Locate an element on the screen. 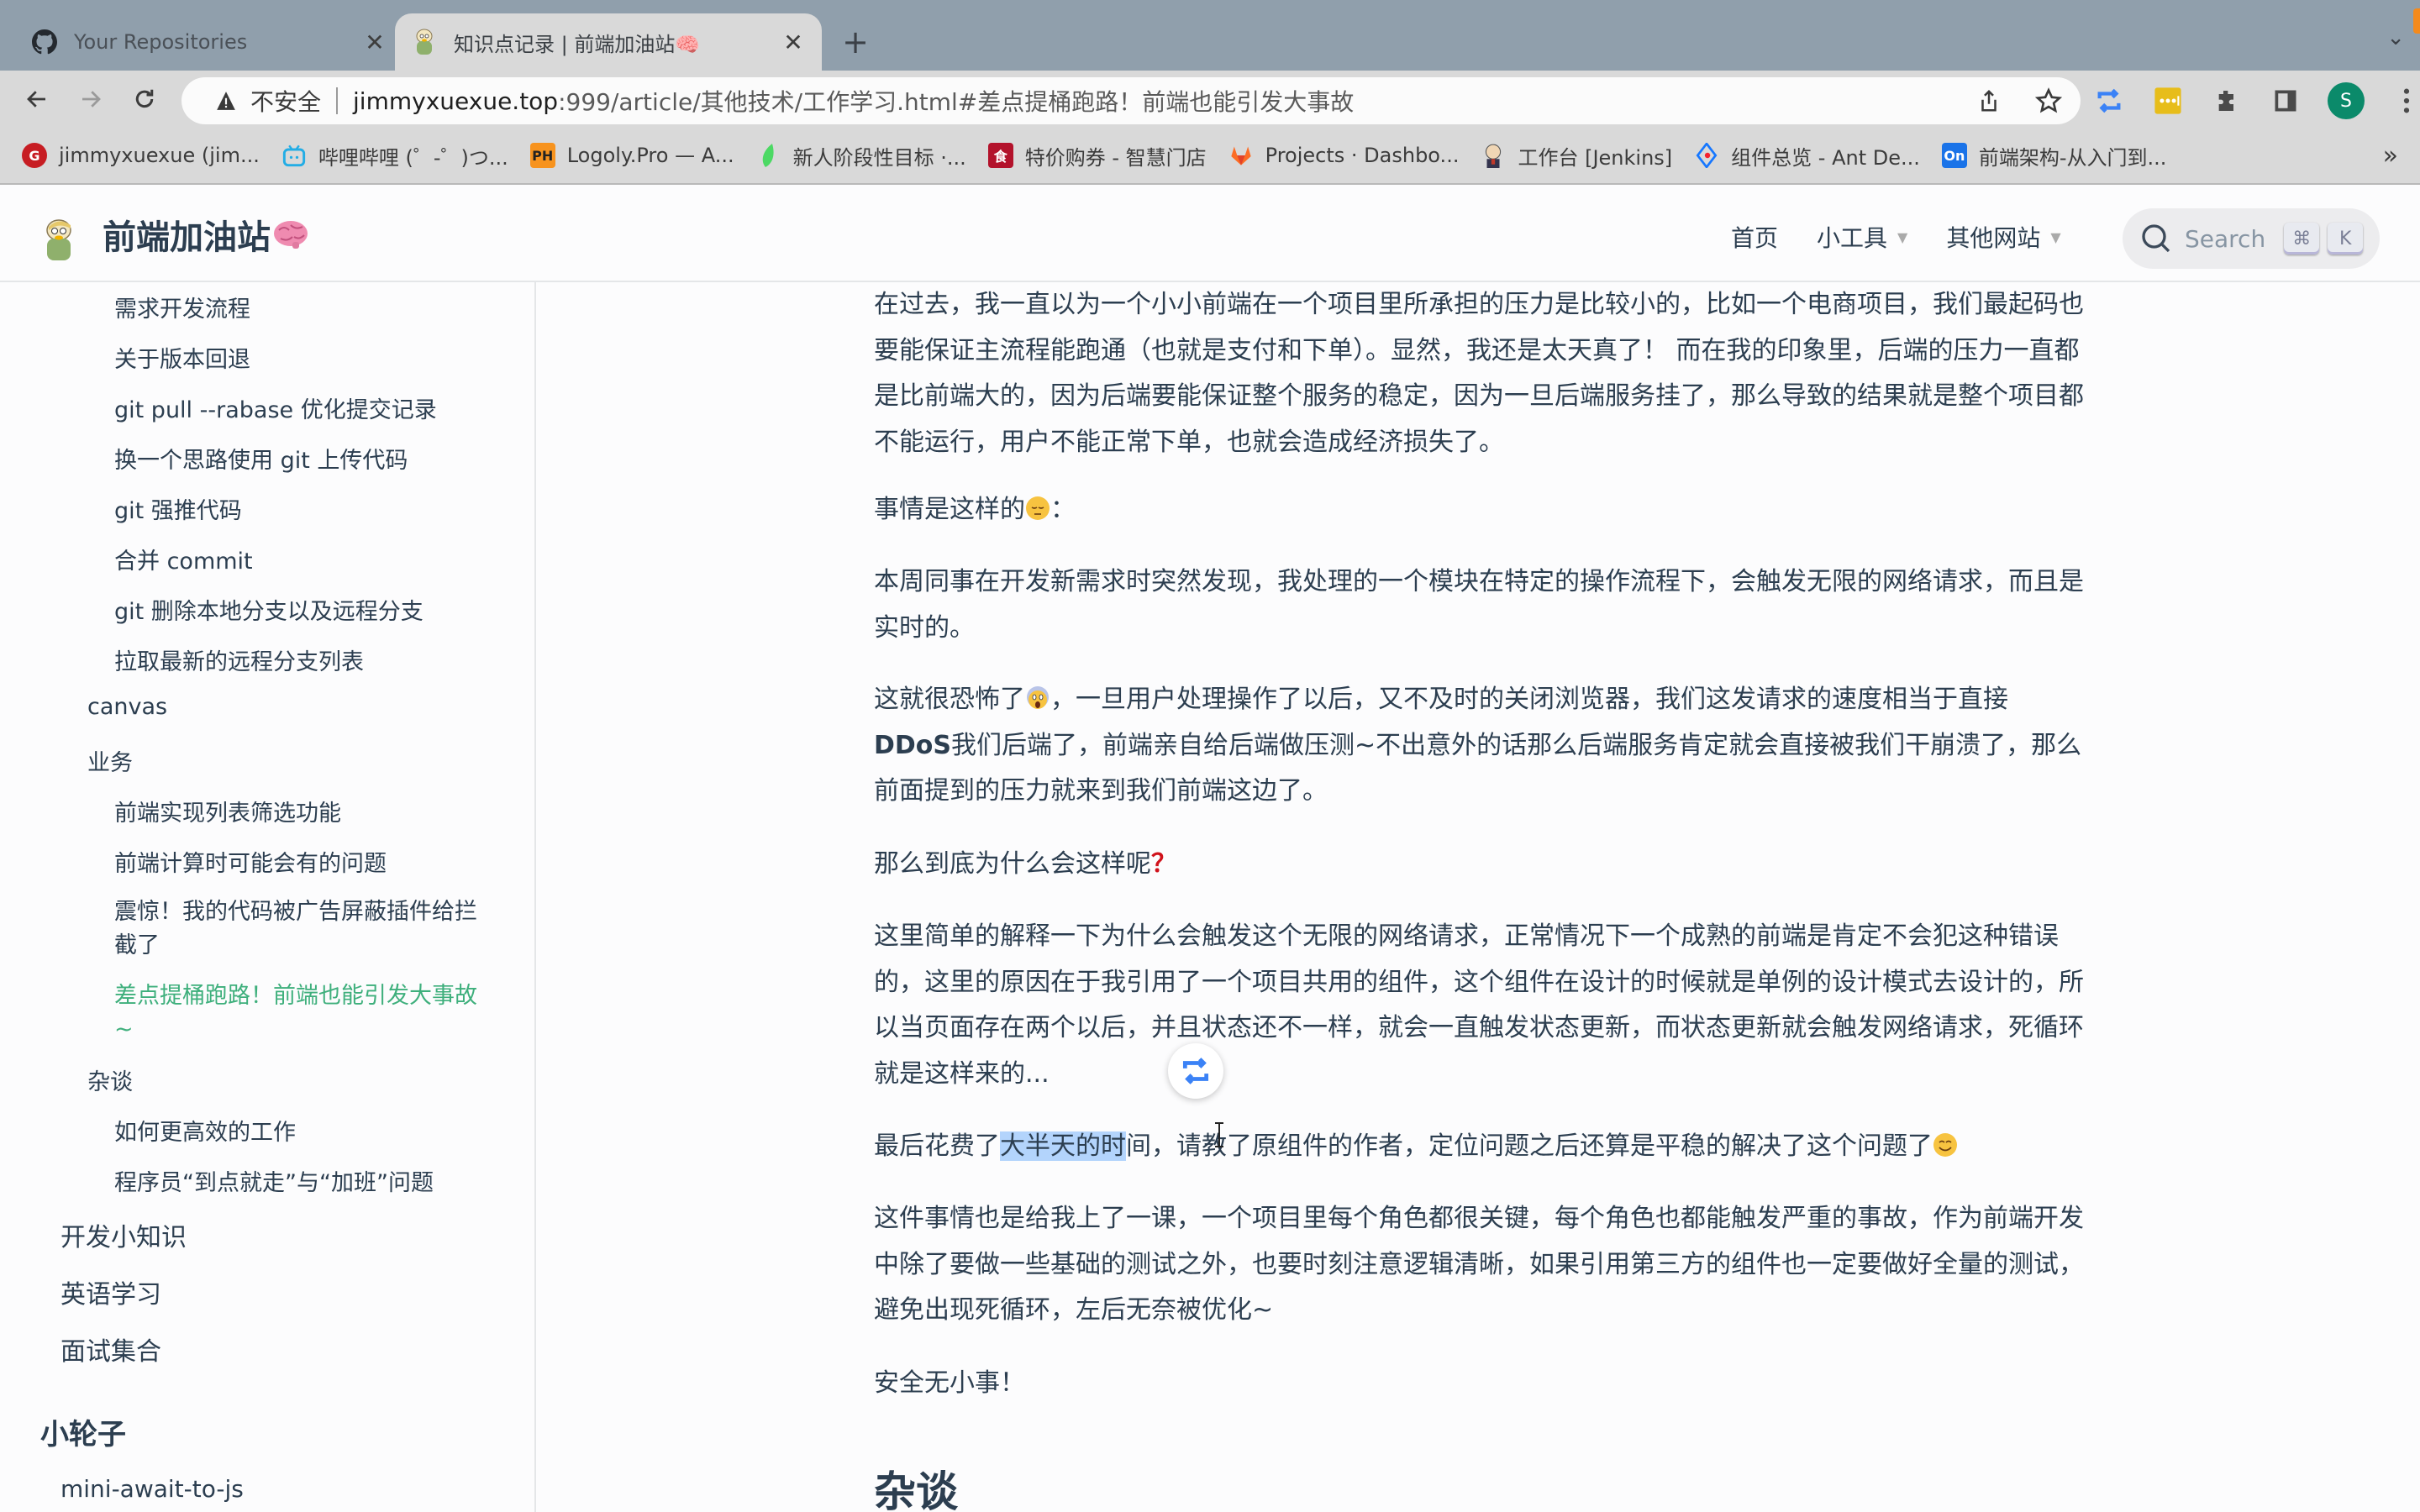  text-selection-highlight: 大半天的时 is located at coordinates (1063, 1146).